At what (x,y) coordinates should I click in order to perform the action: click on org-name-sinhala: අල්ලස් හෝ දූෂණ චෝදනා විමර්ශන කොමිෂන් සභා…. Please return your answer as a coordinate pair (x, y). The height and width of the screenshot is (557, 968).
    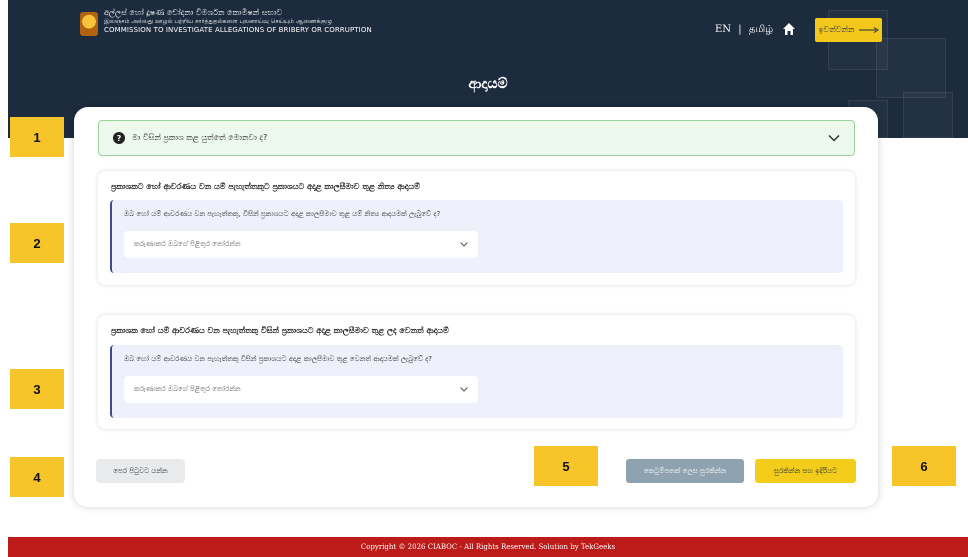
    Looking at the image, I should click on (193, 12).